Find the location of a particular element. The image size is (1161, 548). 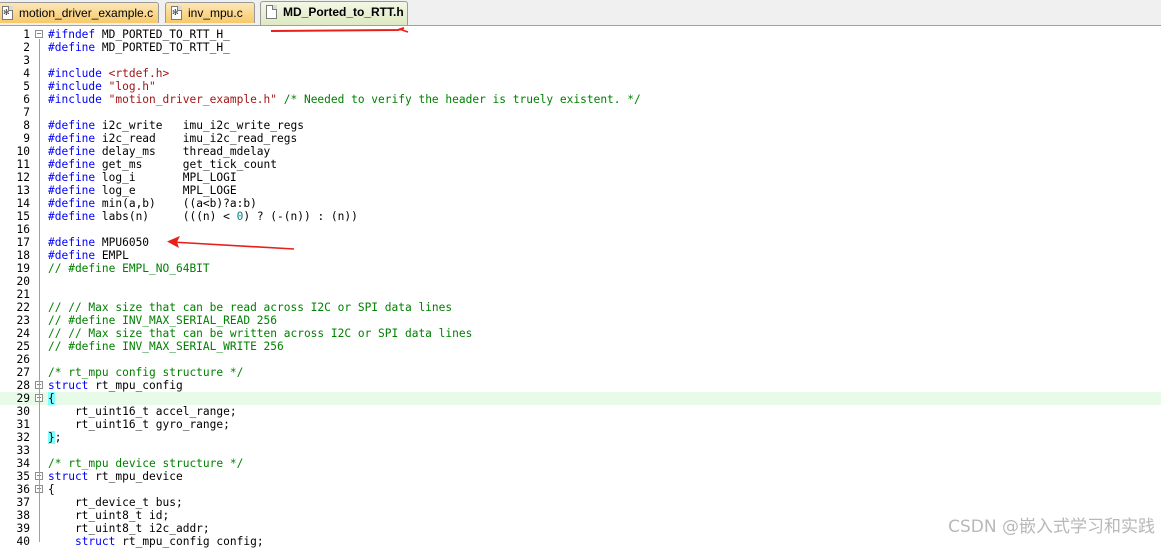

code-line: 5 #include "log.h" is located at coordinates (580, 86).